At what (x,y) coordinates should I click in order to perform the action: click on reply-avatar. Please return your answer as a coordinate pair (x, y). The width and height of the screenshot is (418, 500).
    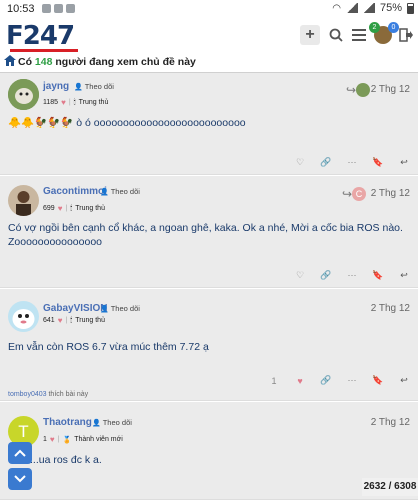
    Looking at the image, I should click on (363, 90).